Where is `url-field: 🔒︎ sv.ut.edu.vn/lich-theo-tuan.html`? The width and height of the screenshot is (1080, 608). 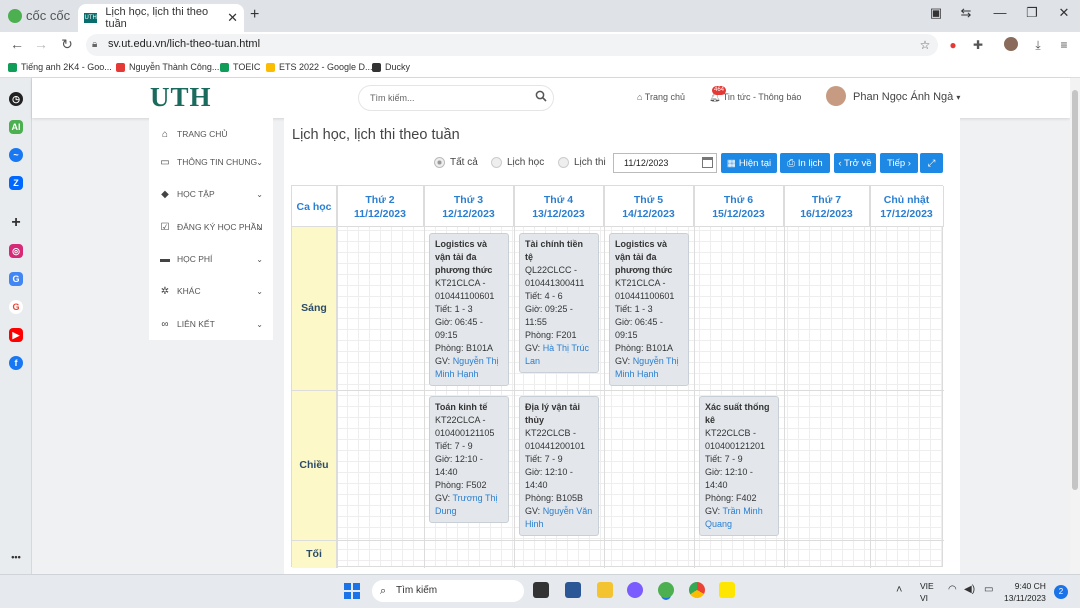 url-field: 🔒︎ sv.ut.edu.vn/lich-theo-tuan.html is located at coordinates (512, 45).